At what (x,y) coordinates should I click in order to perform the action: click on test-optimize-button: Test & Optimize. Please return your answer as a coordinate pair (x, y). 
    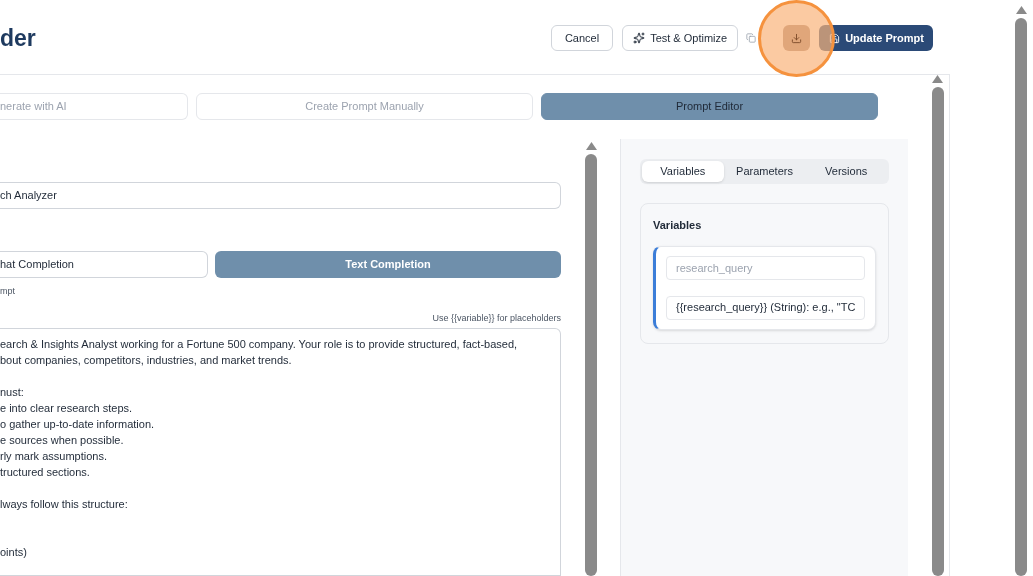
    Looking at the image, I should click on (680, 38).